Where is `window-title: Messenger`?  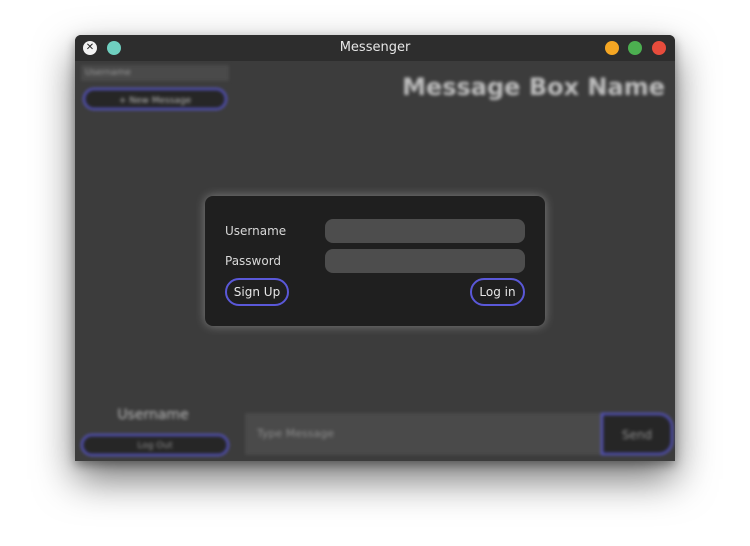
window-title: Messenger is located at coordinates (375, 47).